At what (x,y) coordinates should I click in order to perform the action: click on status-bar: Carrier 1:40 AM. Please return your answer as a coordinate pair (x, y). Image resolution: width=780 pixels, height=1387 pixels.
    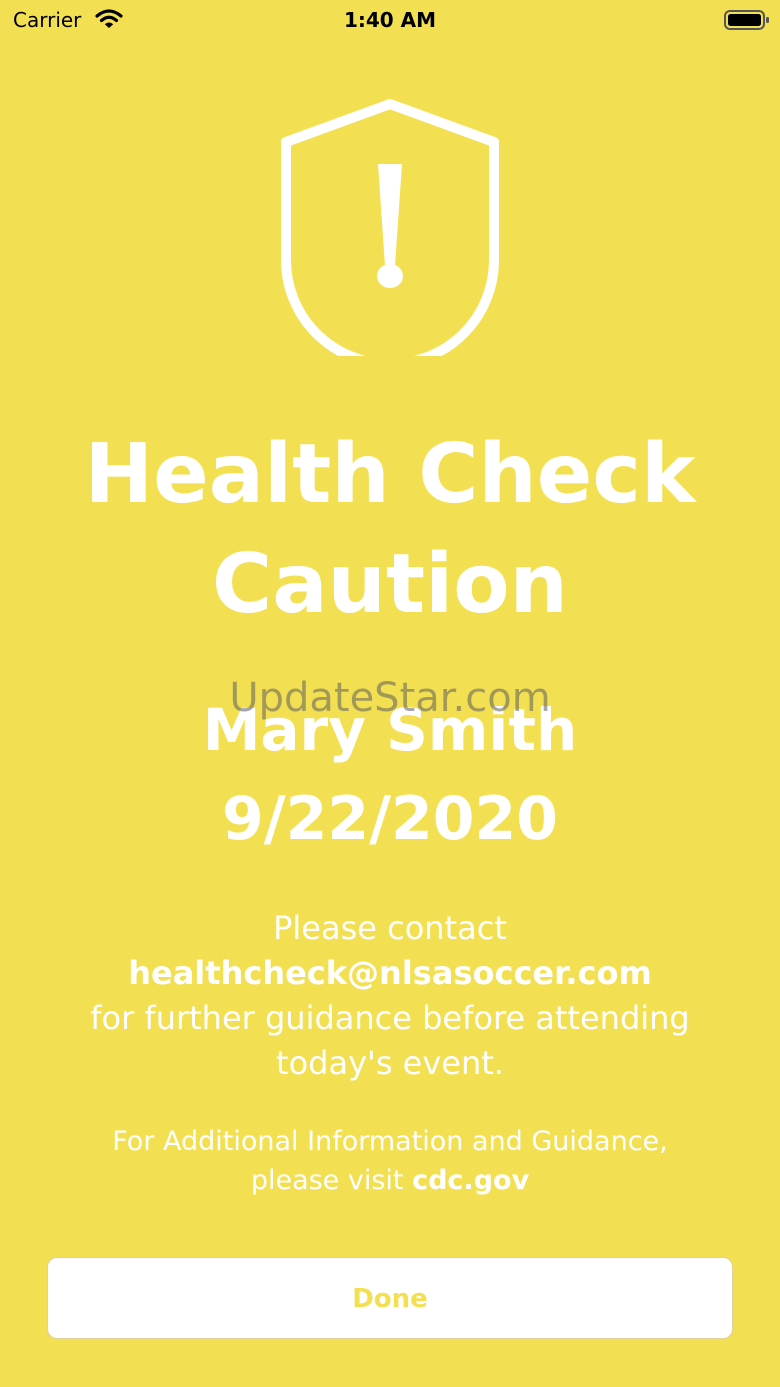
    Looking at the image, I should click on (390, 20).